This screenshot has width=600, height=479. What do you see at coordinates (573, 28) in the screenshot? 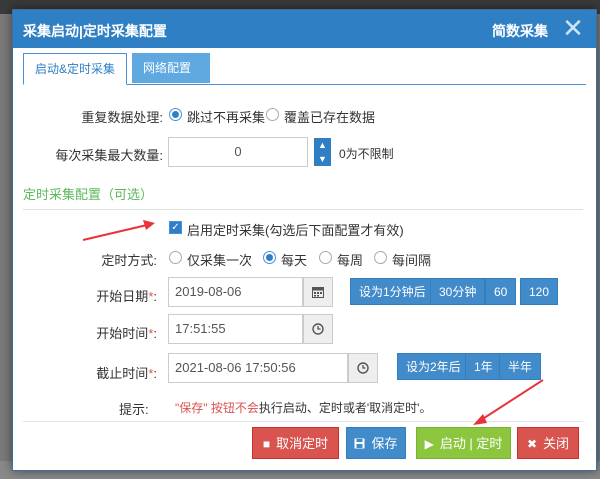
I see `close-icon: ✕` at bounding box center [573, 28].